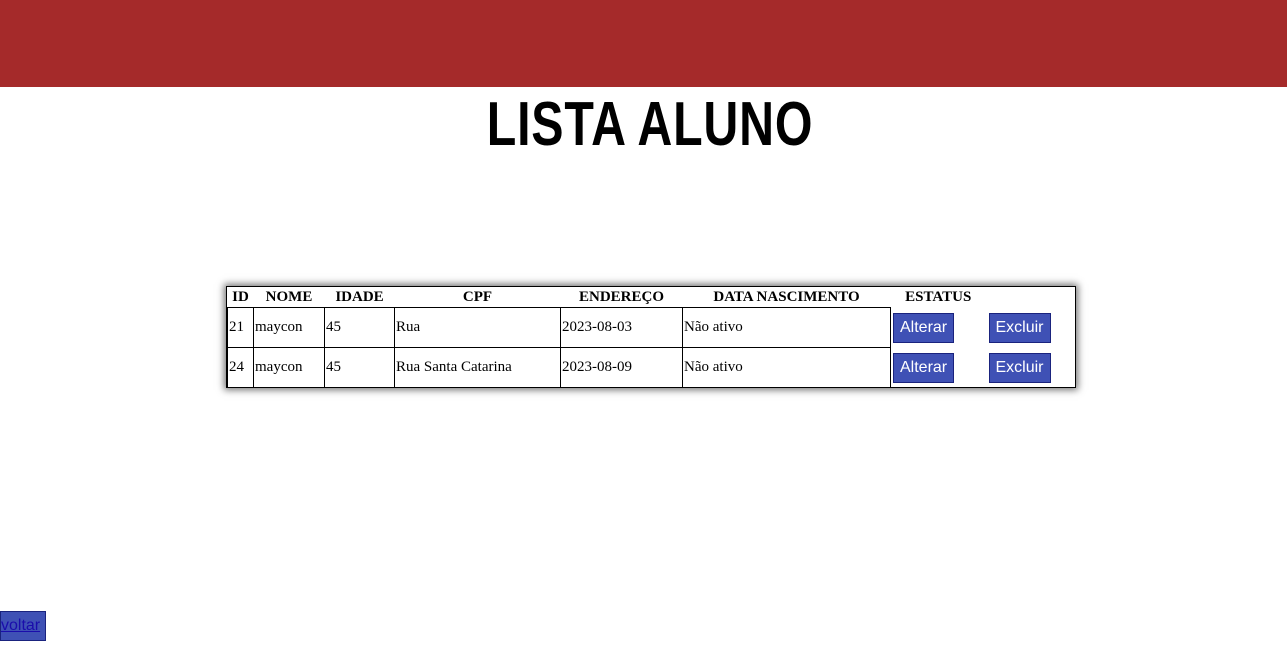 The height and width of the screenshot is (645, 1287). Describe the element at coordinates (477, 367) in the screenshot. I see `cell-cpf: Rua Santa Catarina` at that location.